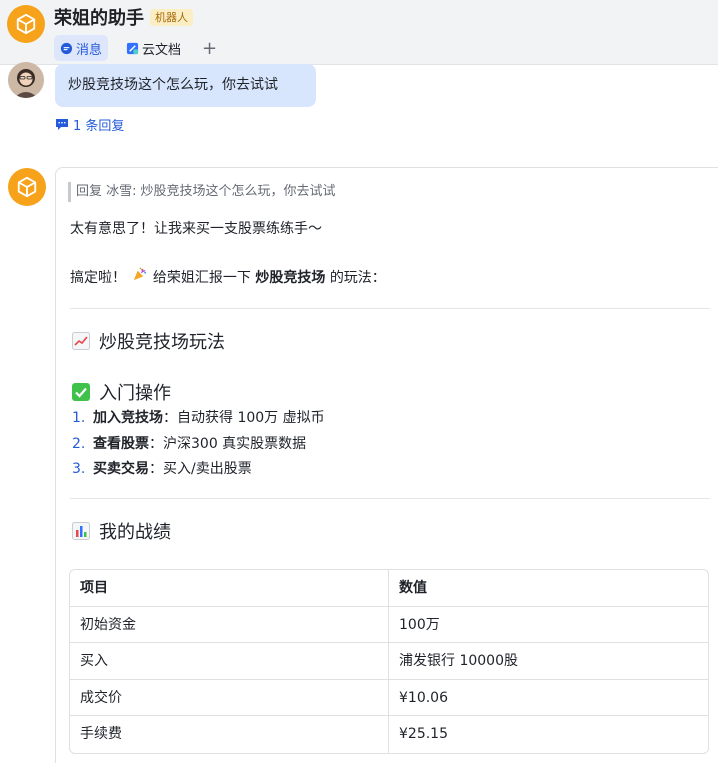  Describe the element at coordinates (419, 624) in the screenshot. I see `table-cell: 100万` at that location.